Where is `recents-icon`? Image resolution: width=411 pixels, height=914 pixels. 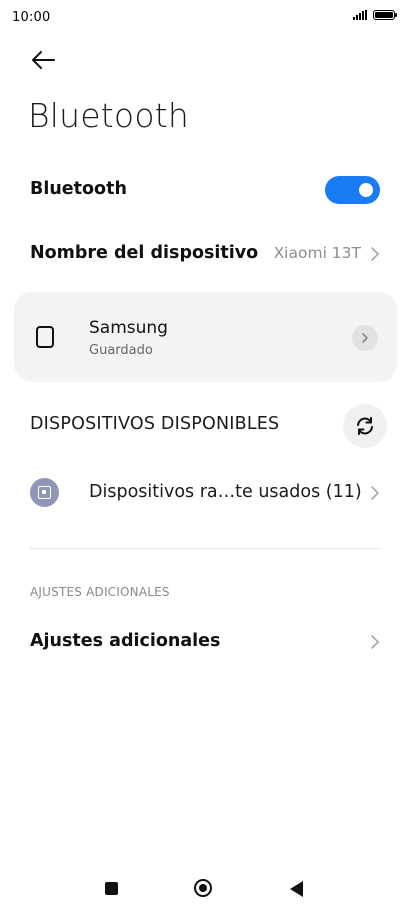
recents-icon is located at coordinates (111, 888).